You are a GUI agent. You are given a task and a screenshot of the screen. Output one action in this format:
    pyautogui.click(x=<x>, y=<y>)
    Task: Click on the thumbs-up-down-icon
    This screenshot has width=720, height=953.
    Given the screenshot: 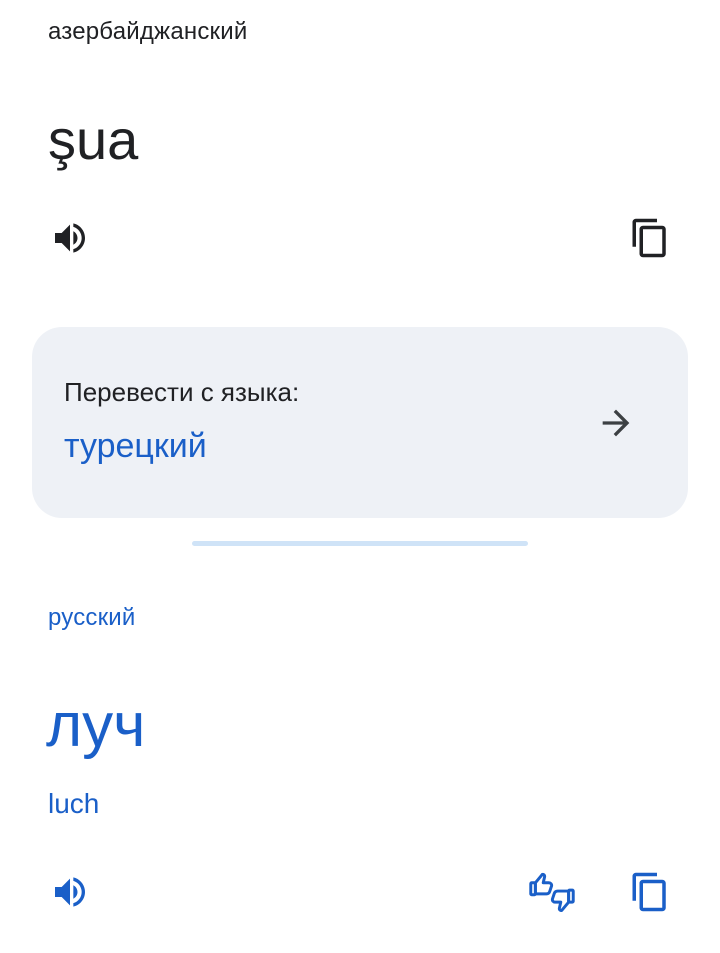 What is the action you would take?
    pyautogui.click(x=552, y=892)
    